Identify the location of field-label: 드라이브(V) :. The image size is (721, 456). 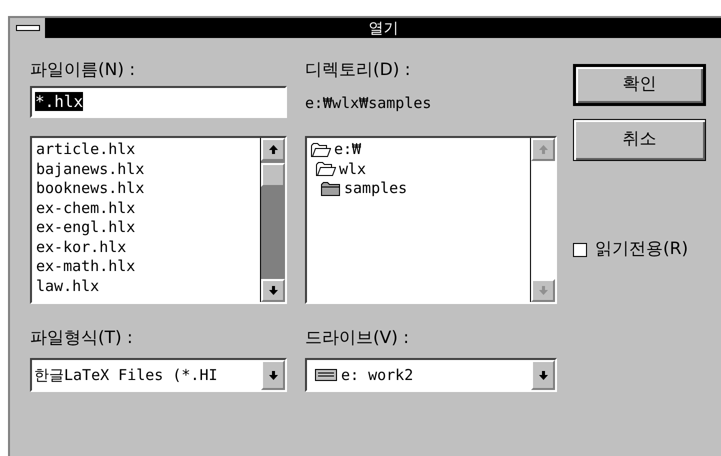
(357, 338).